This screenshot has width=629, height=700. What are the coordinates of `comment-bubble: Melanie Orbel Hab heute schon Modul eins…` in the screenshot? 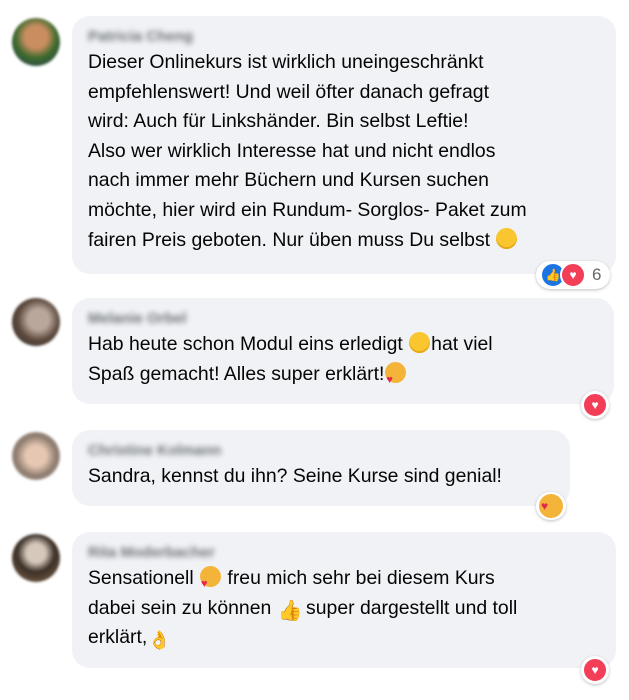 It's located at (343, 351).